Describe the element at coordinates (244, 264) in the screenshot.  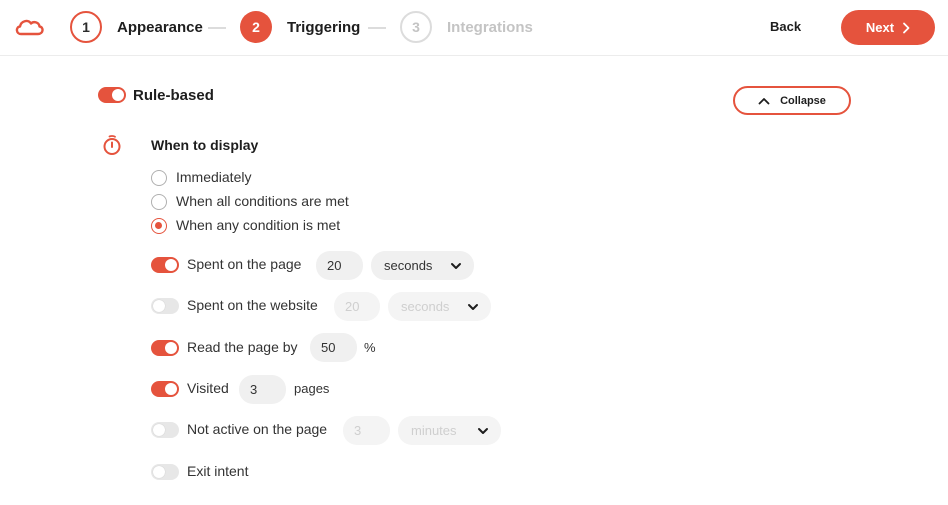
I see `spent-on-page-label: Spent on the page` at that location.